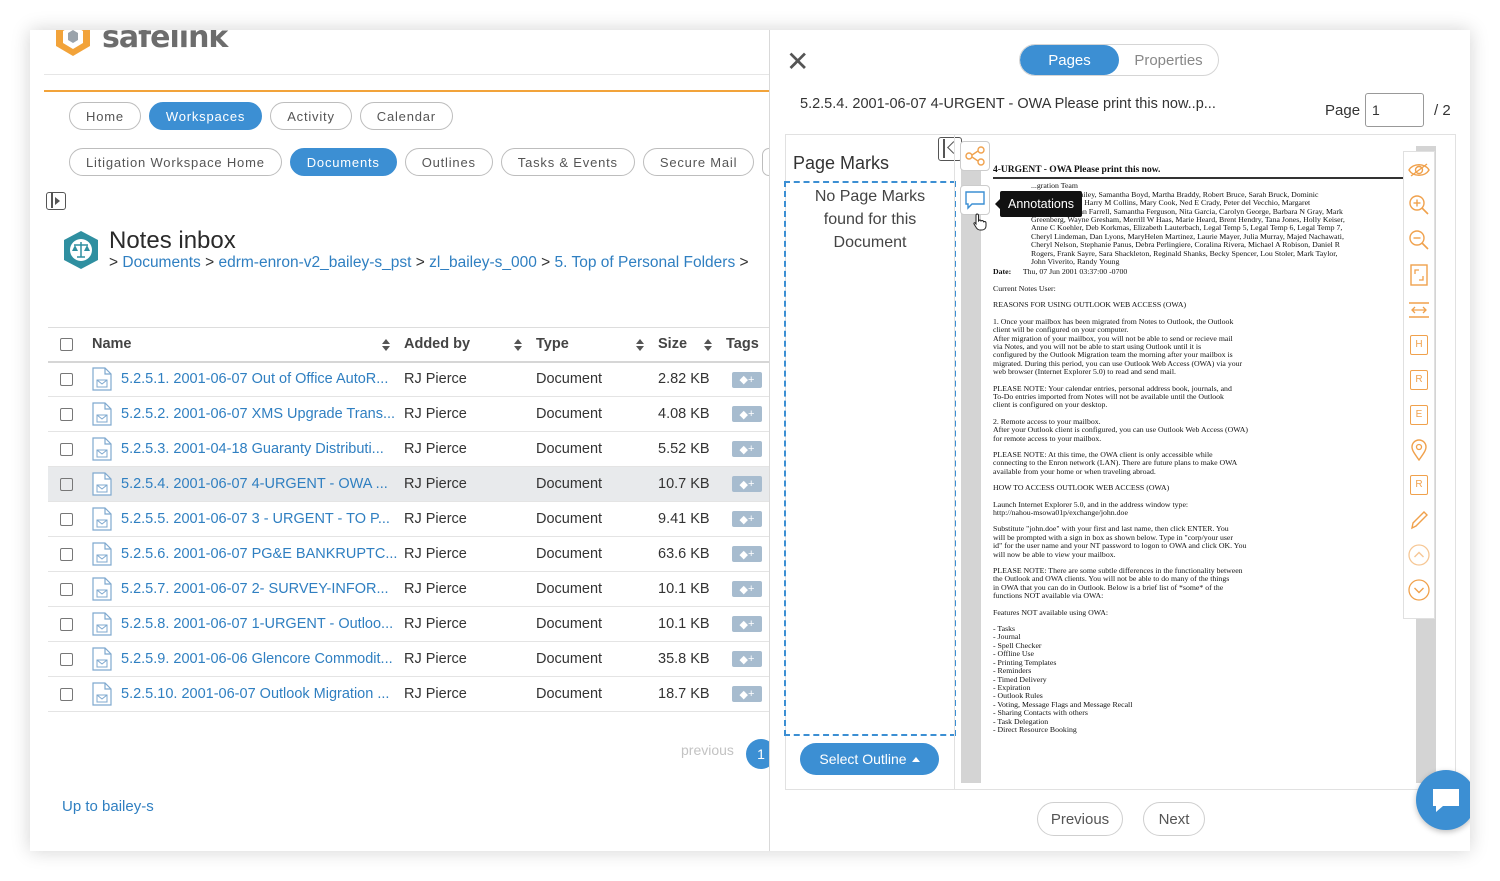 The height and width of the screenshot is (881, 1500). I want to click on column-size: Size, so click(688, 345).